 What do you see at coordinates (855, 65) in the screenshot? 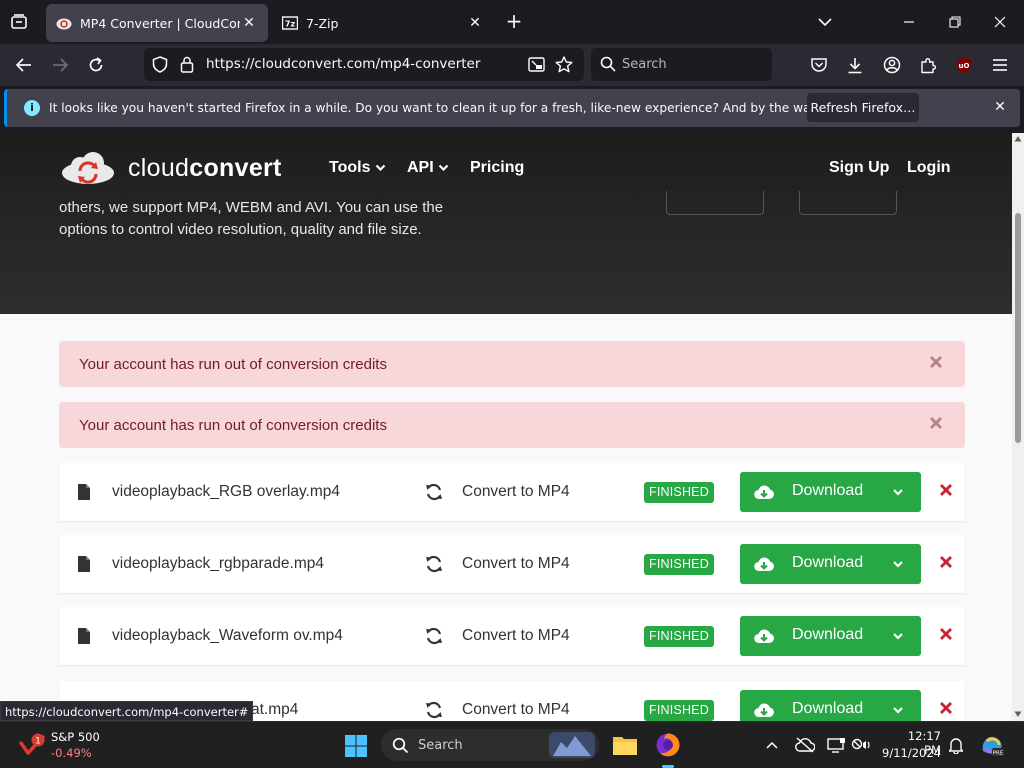
I see `downloads-icon` at bounding box center [855, 65].